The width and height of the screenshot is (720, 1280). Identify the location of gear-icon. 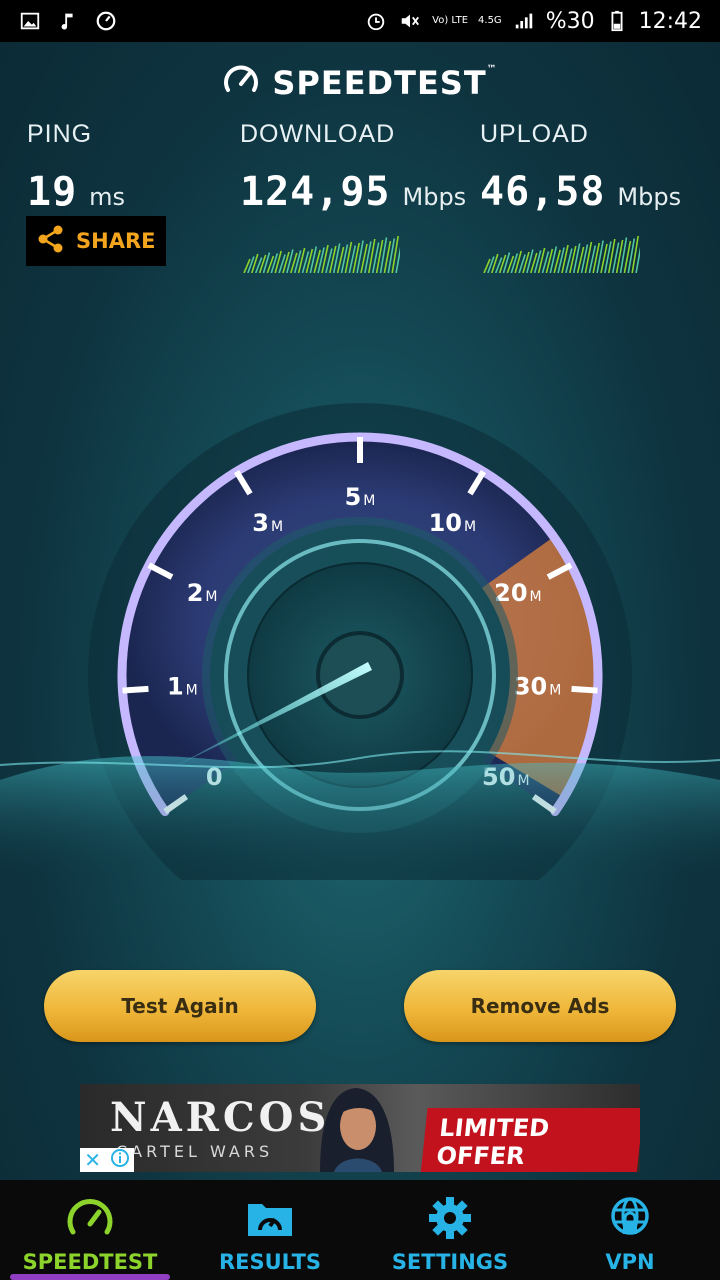
(450, 1218).